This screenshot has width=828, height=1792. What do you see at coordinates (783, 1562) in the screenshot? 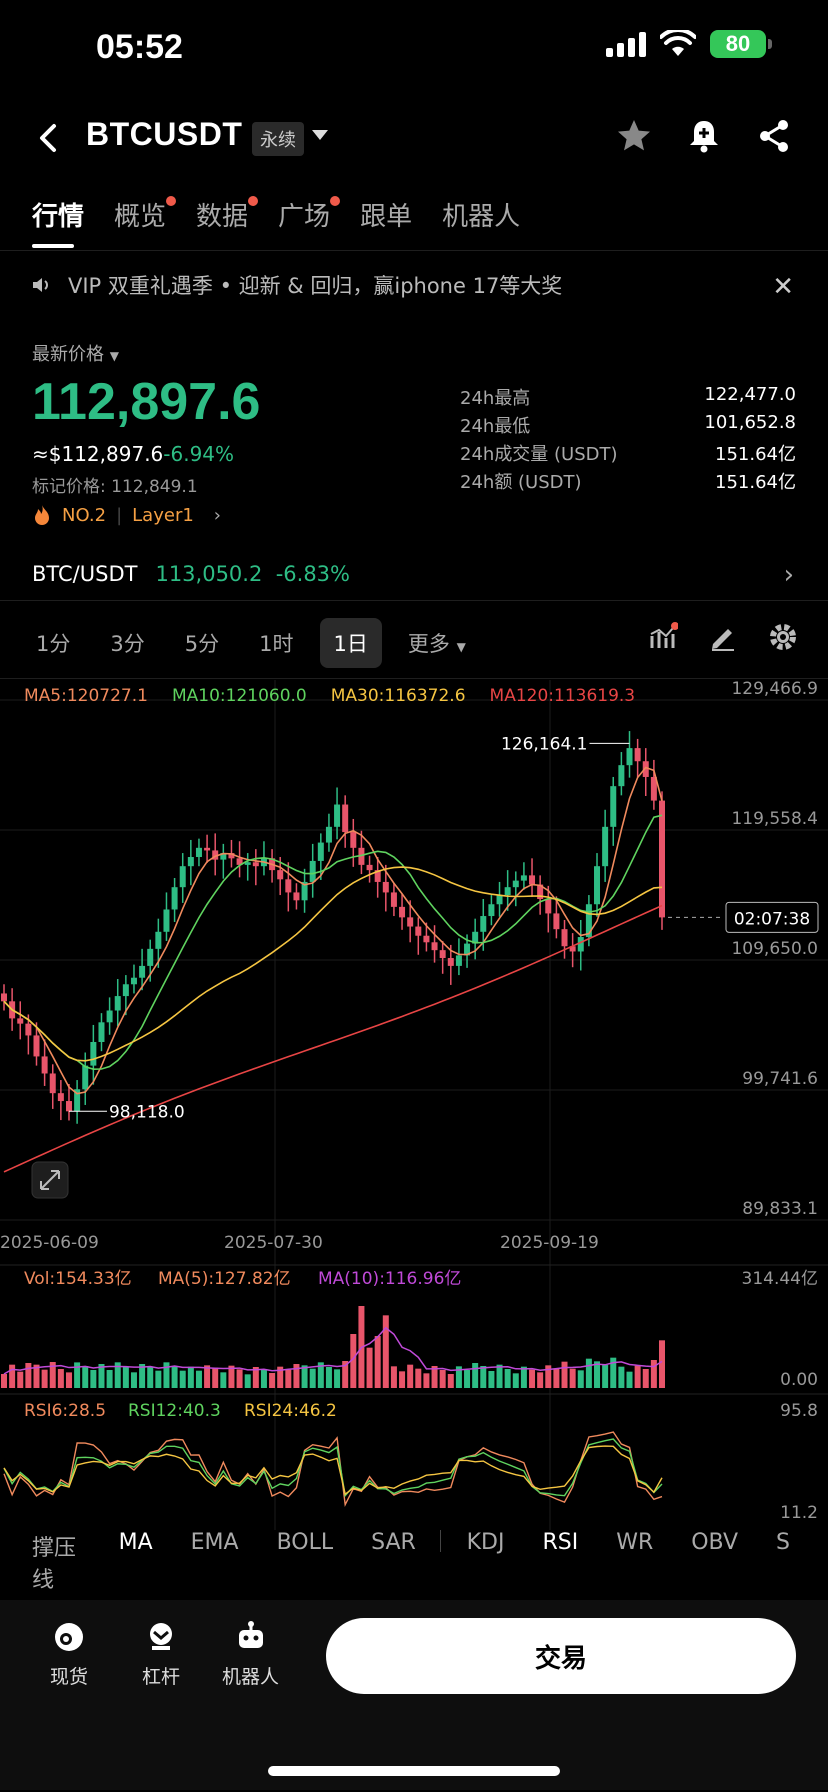
I see `indicator-more: S` at bounding box center [783, 1562].